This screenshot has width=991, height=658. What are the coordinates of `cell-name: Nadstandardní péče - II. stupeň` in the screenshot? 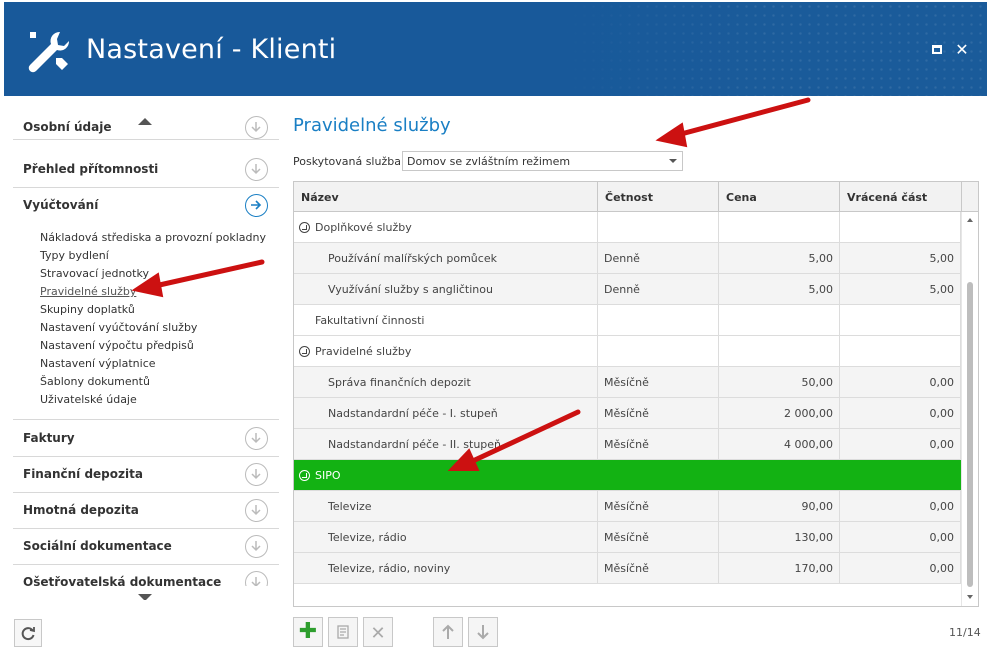 It's located at (446, 444).